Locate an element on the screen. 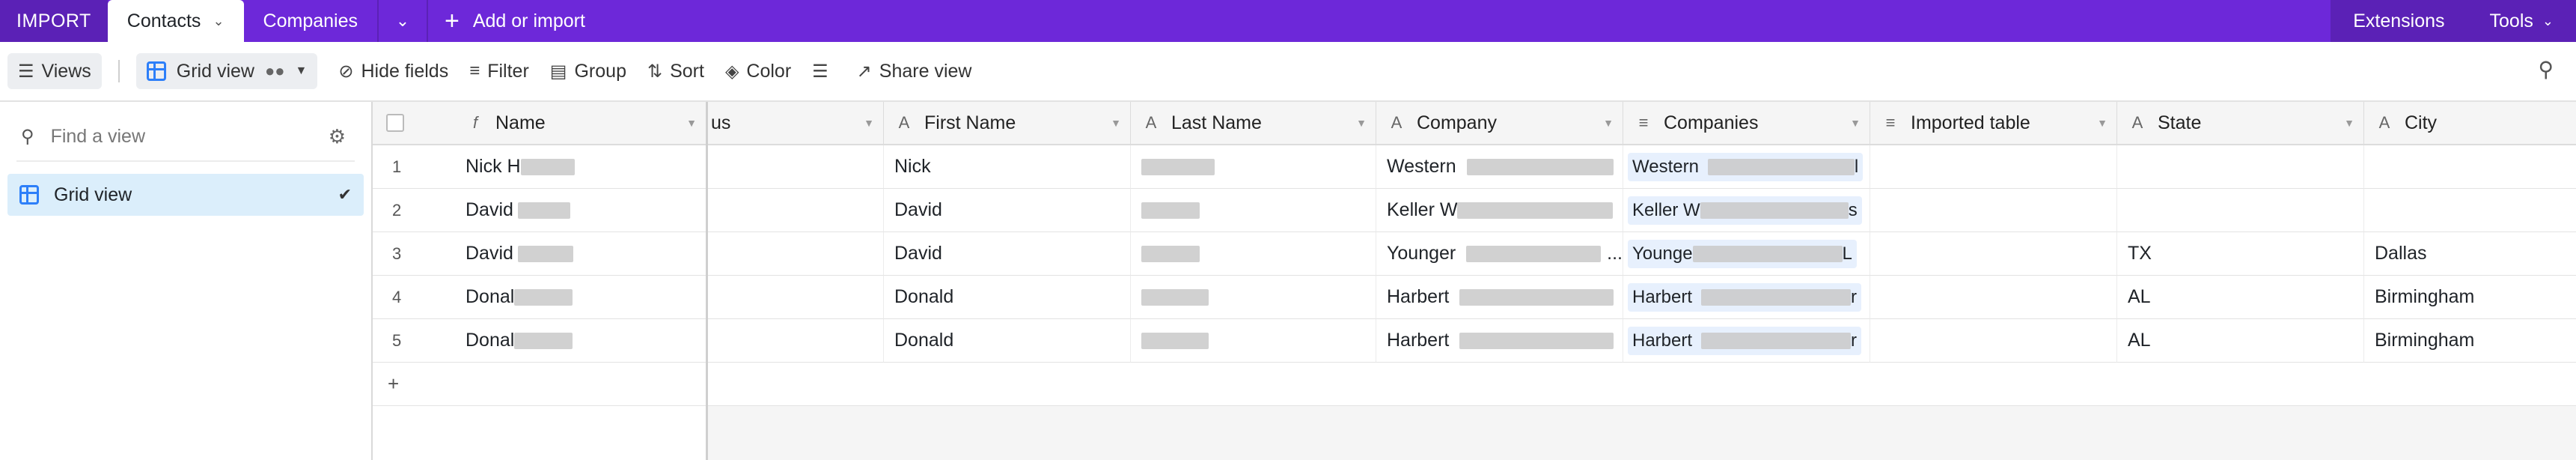 This screenshot has width=2576, height=460. tools-button: Tools ⌄ is located at coordinates (2521, 21).